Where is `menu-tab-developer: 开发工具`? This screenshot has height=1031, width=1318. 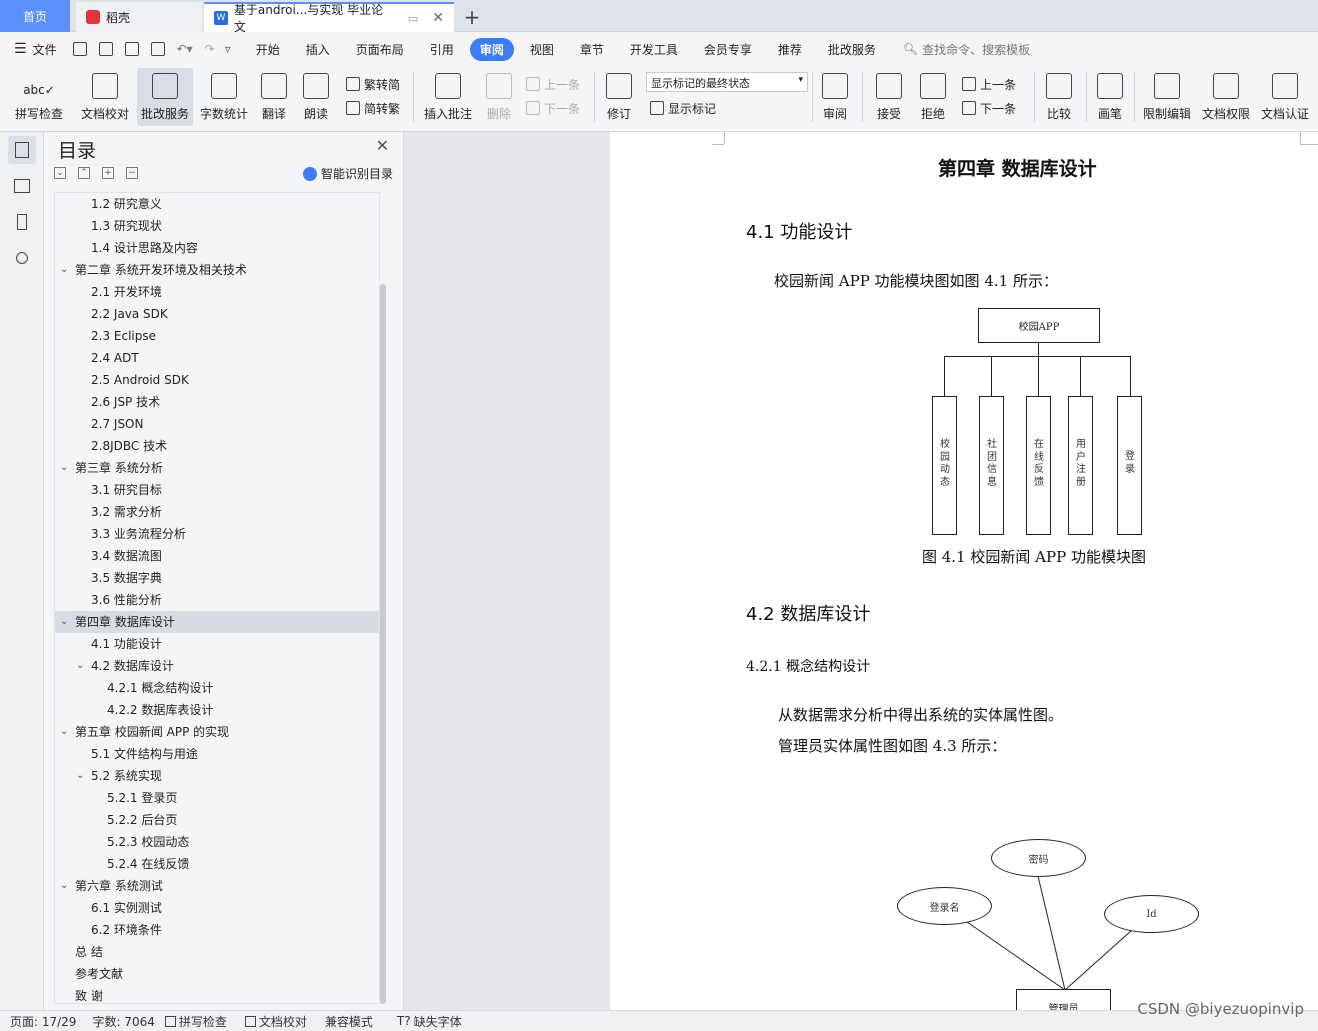 menu-tab-developer: 开发工具 is located at coordinates (654, 49).